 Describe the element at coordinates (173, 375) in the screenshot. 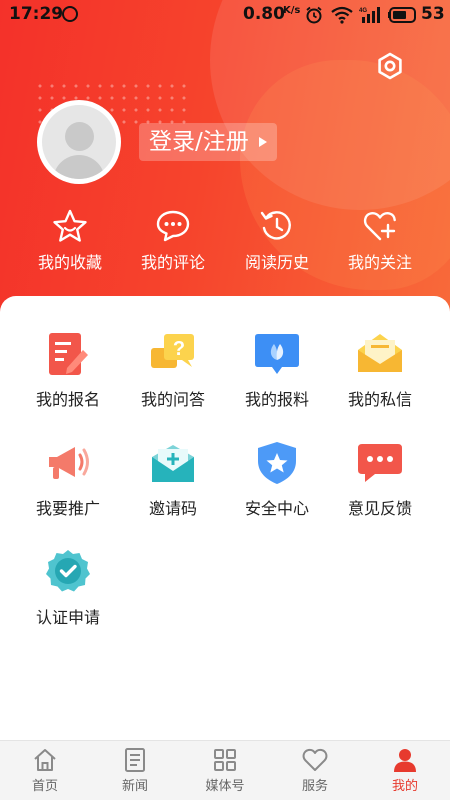

I see `service-qa: ? 我的问答` at that location.